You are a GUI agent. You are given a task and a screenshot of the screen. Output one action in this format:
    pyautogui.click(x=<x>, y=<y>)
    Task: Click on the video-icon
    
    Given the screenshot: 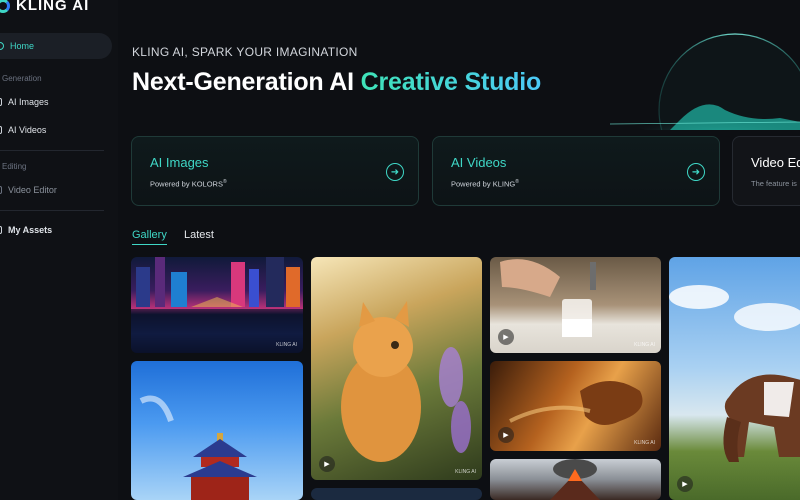 What is the action you would take?
    pyautogui.click(x=1, y=130)
    